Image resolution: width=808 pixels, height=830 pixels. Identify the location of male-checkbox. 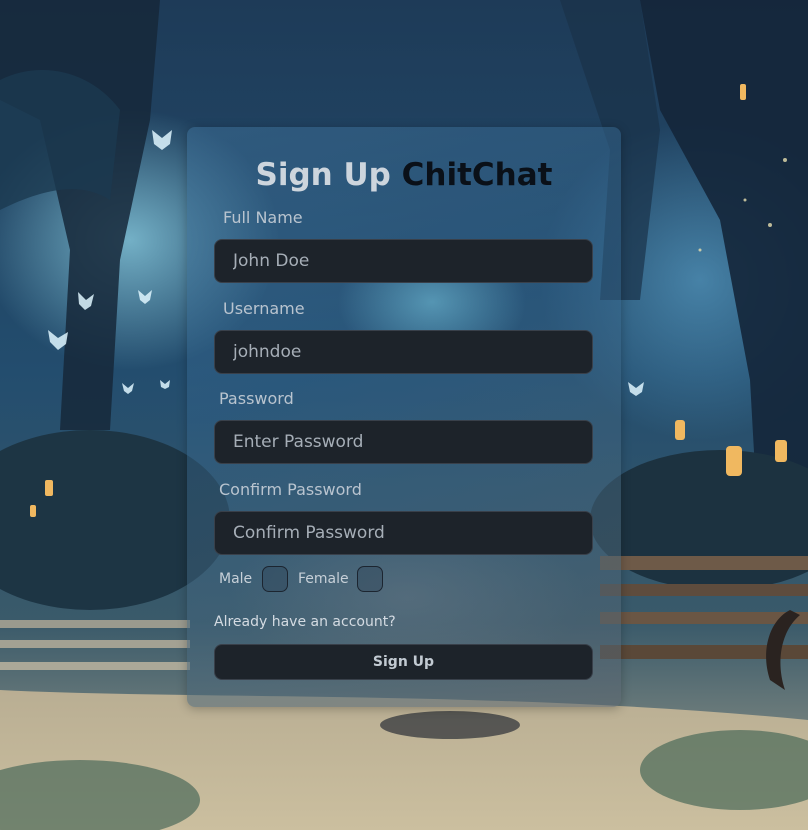
(275, 579).